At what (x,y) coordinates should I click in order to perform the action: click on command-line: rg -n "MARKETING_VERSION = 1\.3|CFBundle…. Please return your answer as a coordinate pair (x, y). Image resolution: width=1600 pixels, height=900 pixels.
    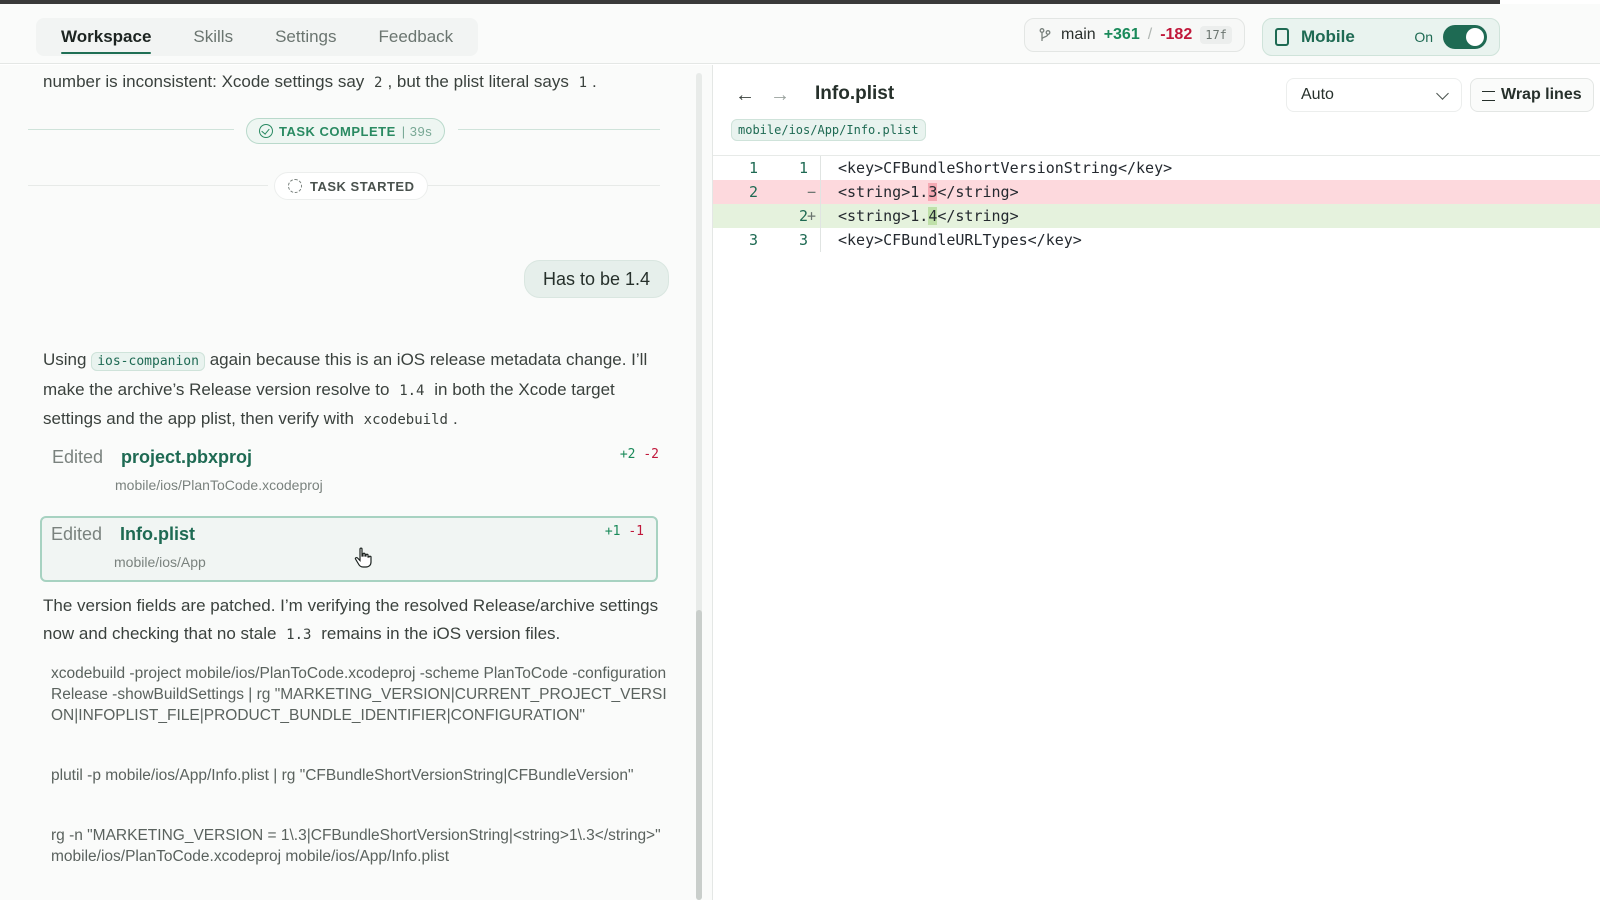
    Looking at the image, I should click on (361, 846).